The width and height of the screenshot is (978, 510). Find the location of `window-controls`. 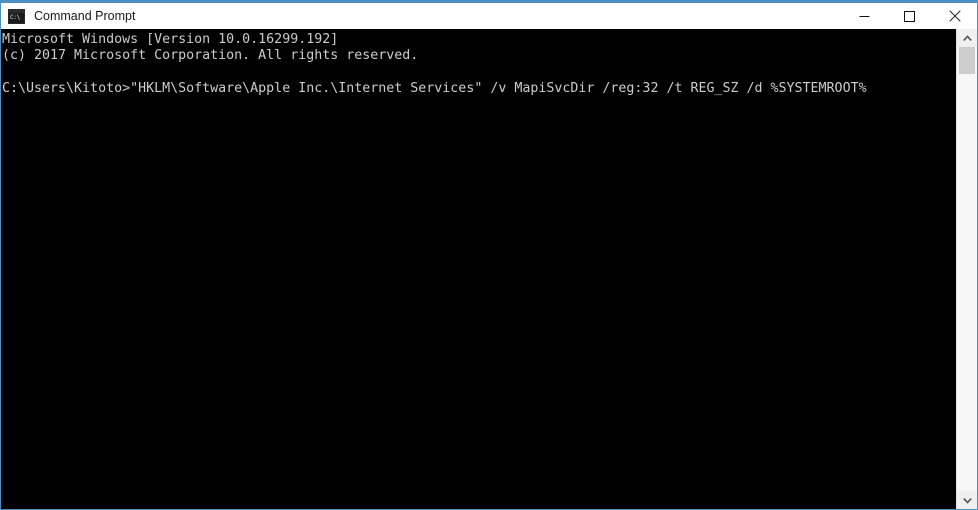

window-controls is located at coordinates (909, 16).